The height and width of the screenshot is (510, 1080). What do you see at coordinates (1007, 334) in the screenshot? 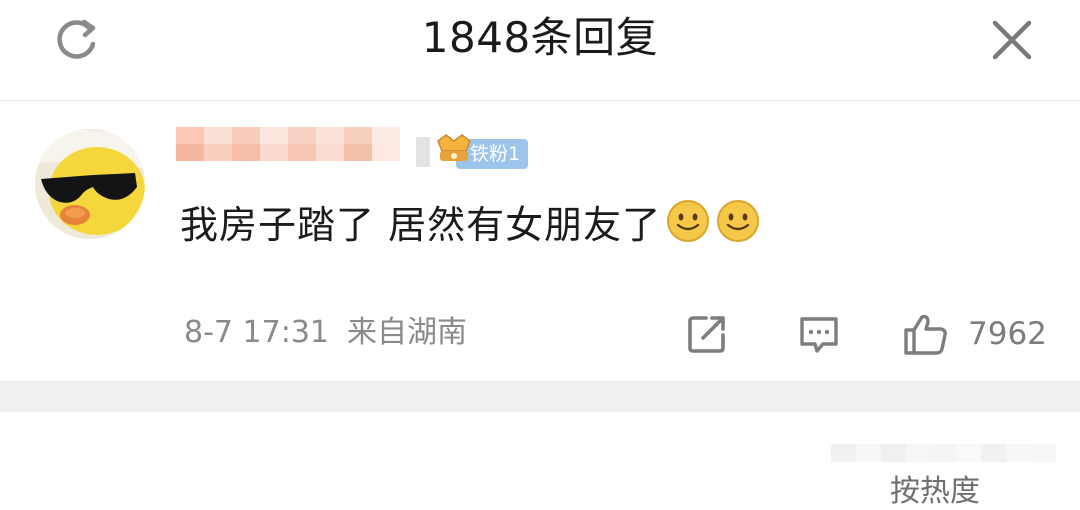
I see `like-count: 7962` at bounding box center [1007, 334].